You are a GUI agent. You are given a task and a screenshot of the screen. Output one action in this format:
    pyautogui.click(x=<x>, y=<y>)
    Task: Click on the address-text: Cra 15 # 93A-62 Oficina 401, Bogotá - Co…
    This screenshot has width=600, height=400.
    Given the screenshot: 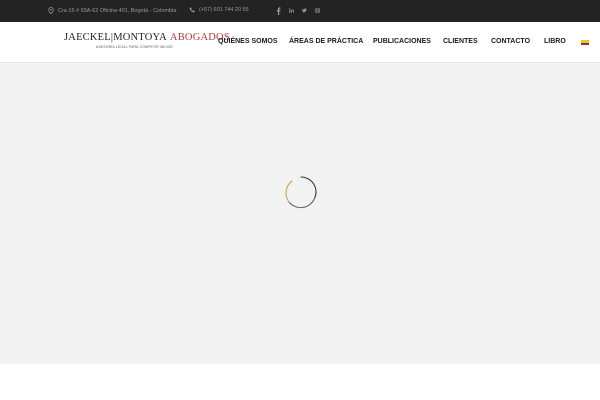 What is the action you would take?
    pyautogui.click(x=117, y=10)
    